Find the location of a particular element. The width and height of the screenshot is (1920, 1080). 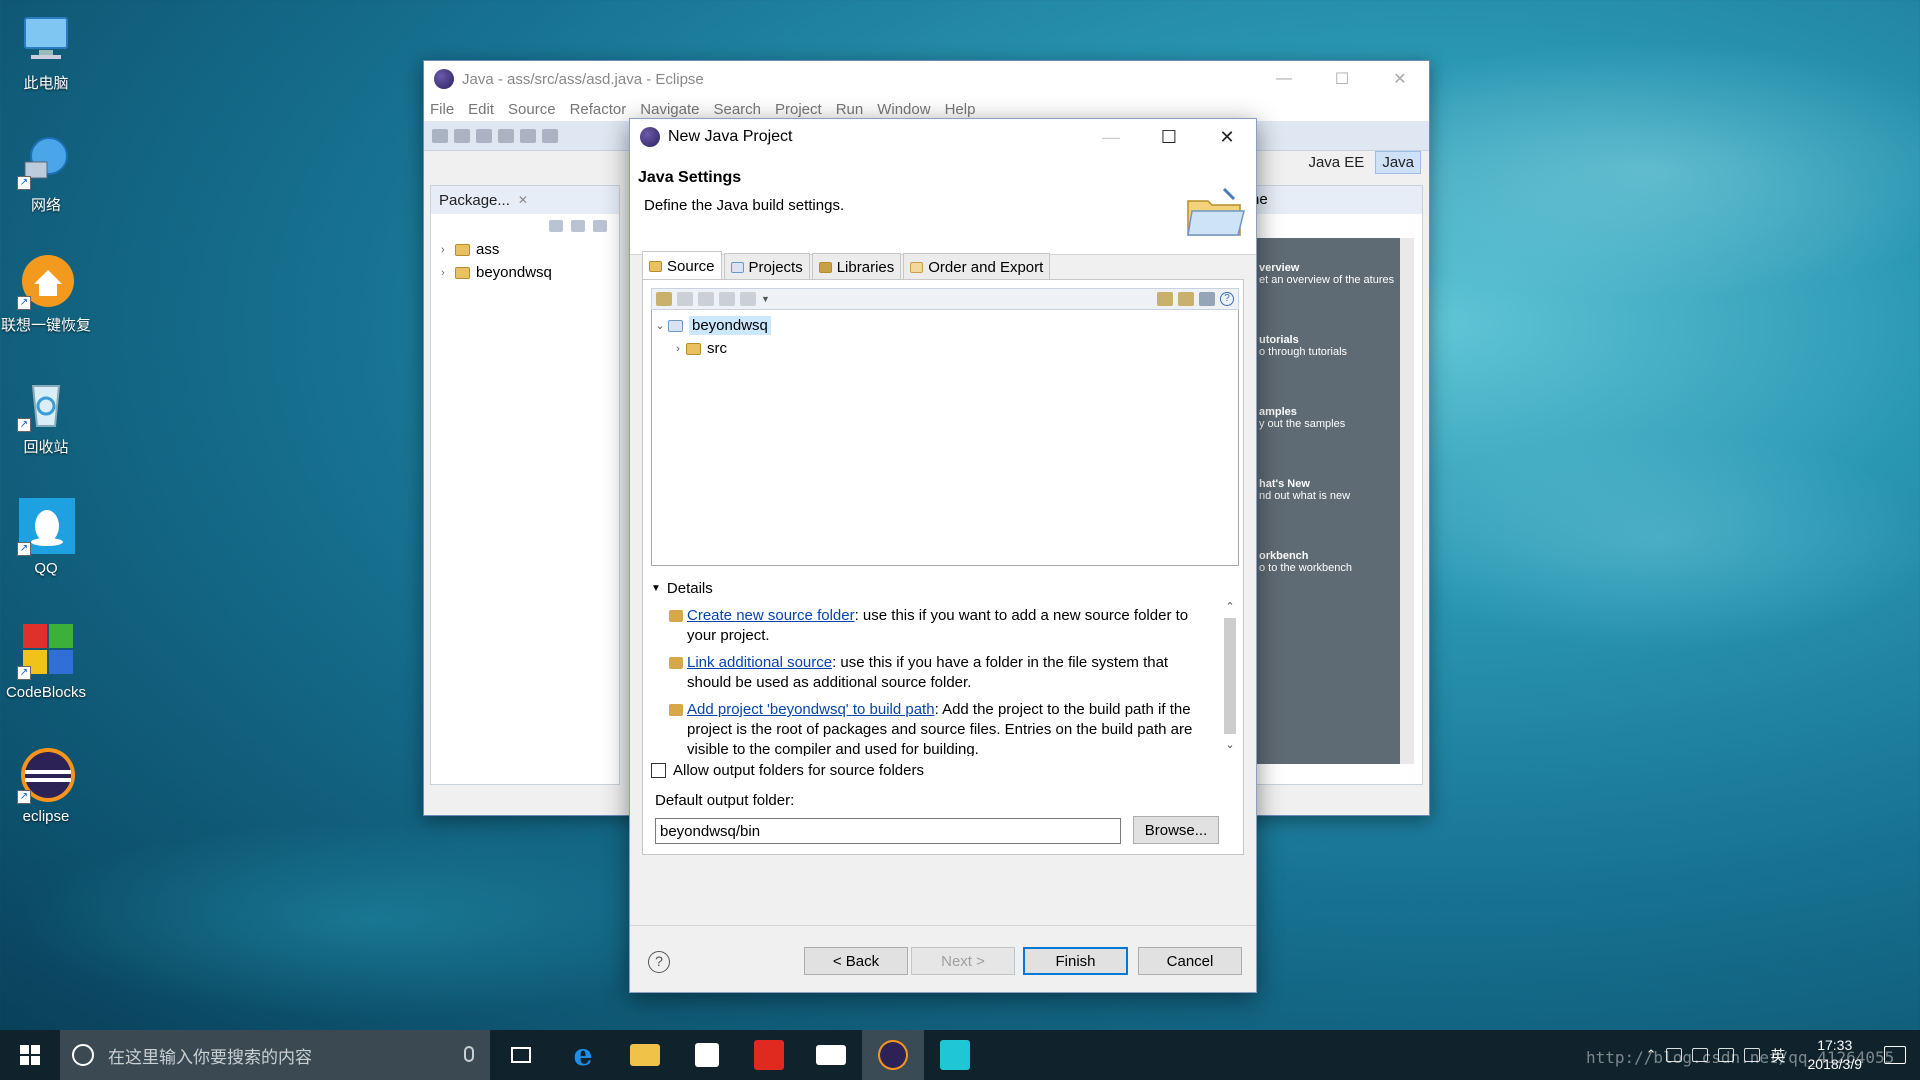

welcome-item: orkbench o to the workbench is located at coordinates (1330, 562).